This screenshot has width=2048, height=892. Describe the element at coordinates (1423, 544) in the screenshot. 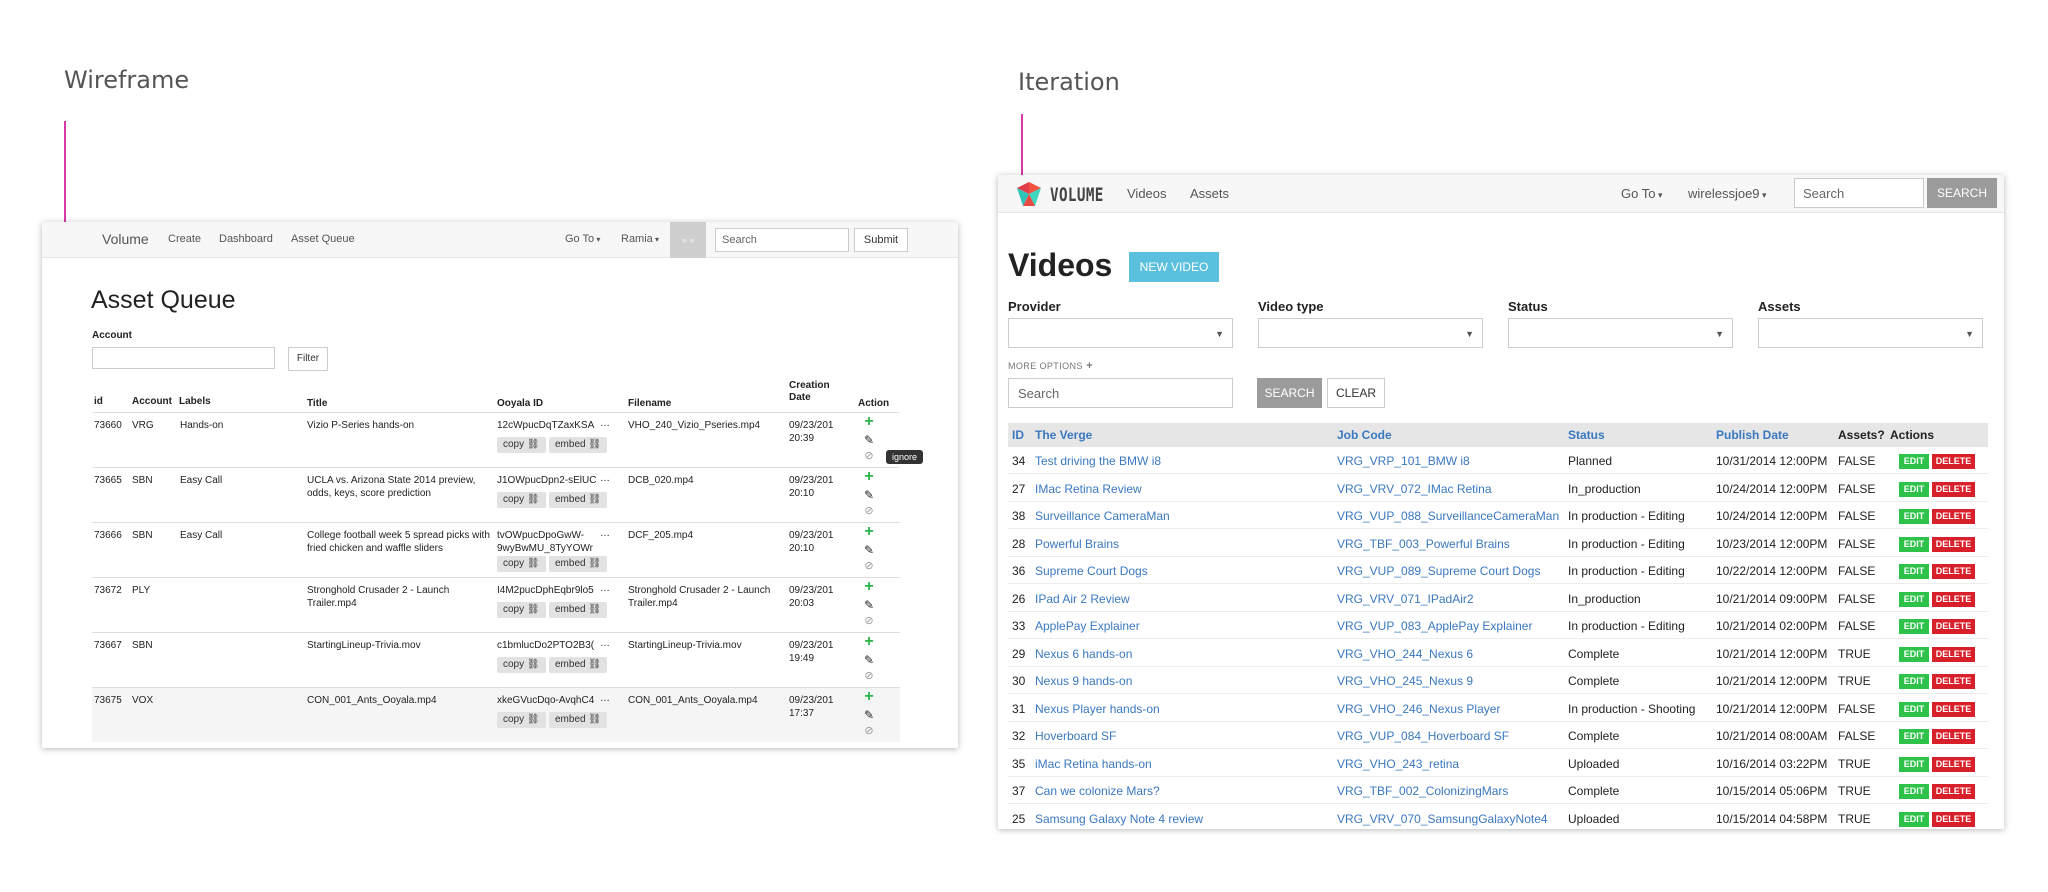

I see `cell-job-code-link: VRG_TBF_003_Powerful Brains` at that location.